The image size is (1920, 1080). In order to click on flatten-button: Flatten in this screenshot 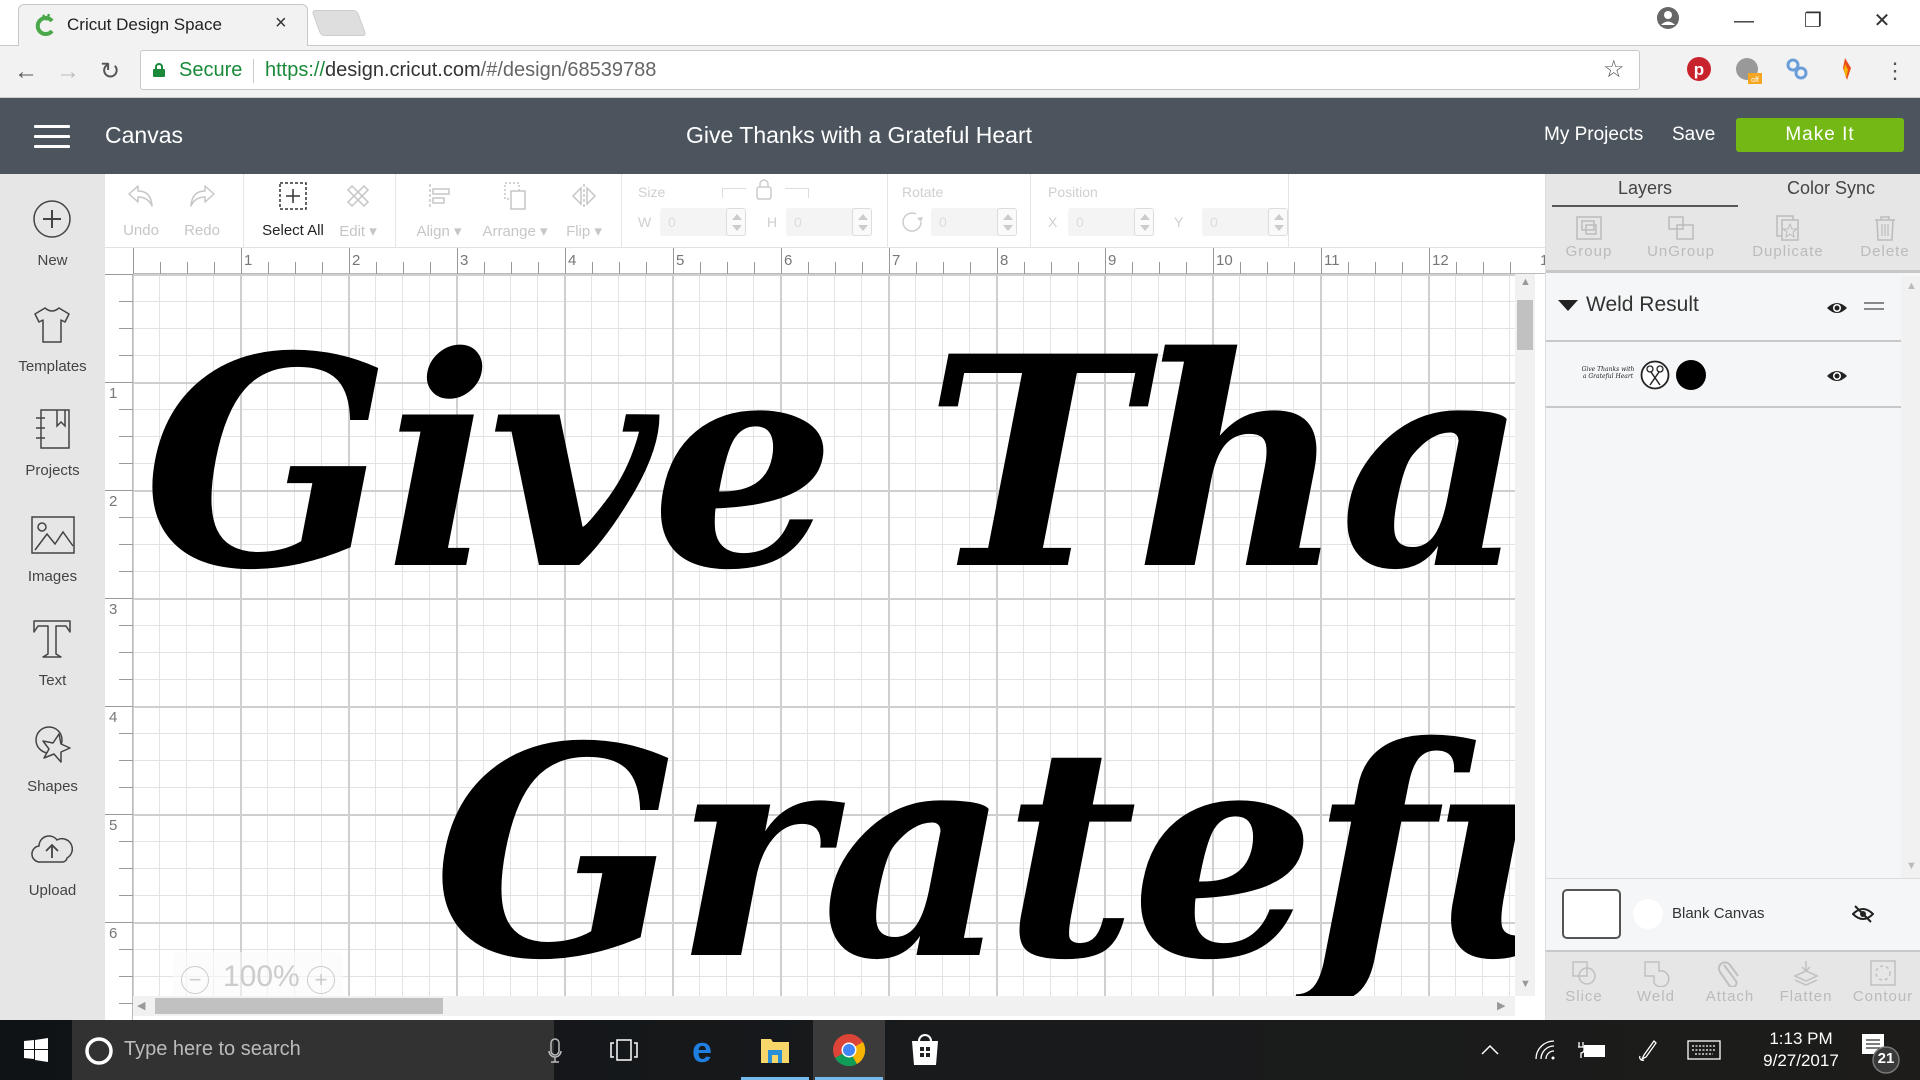, I will do `click(1806, 981)`.